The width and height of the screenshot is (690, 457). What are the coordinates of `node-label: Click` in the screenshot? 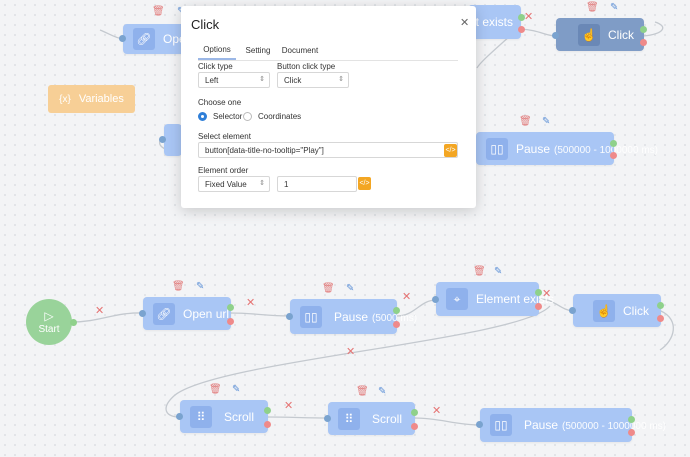 It's located at (621, 34).